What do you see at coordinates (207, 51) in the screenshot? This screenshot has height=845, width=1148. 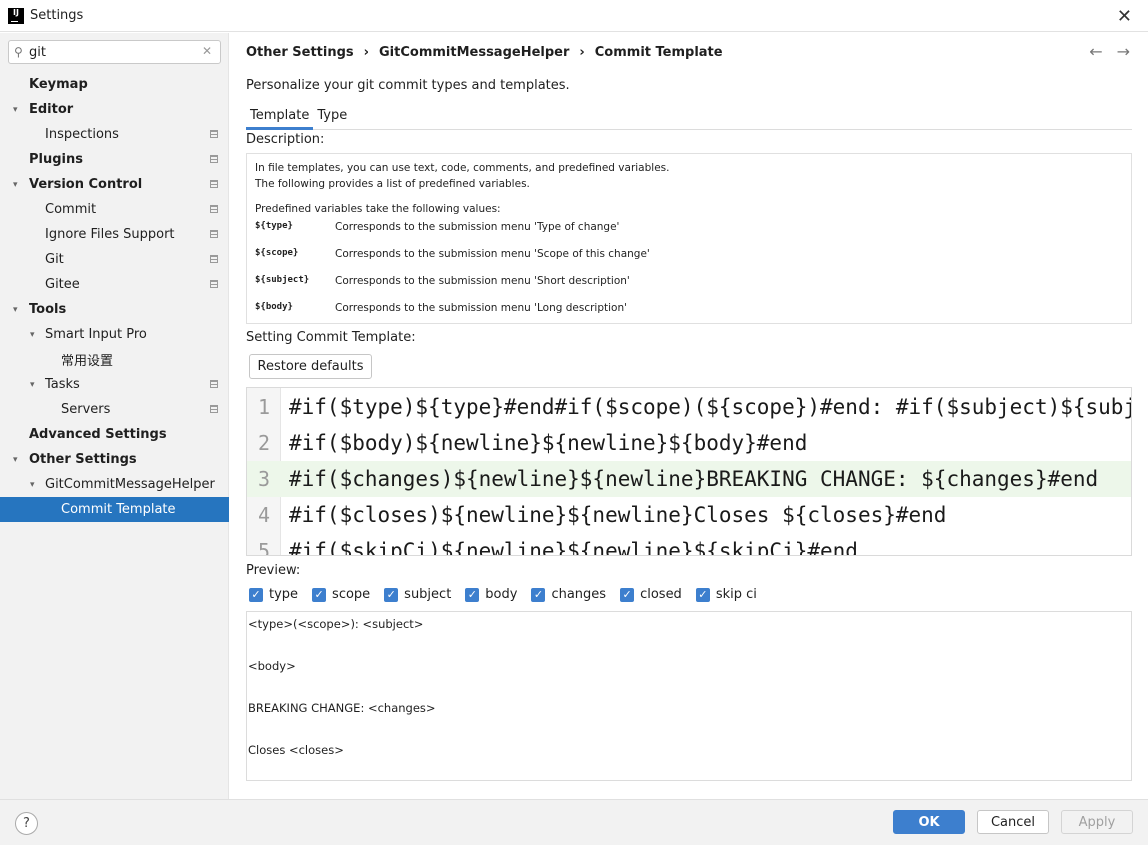 I see `clear-search-icon: ✕` at bounding box center [207, 51].